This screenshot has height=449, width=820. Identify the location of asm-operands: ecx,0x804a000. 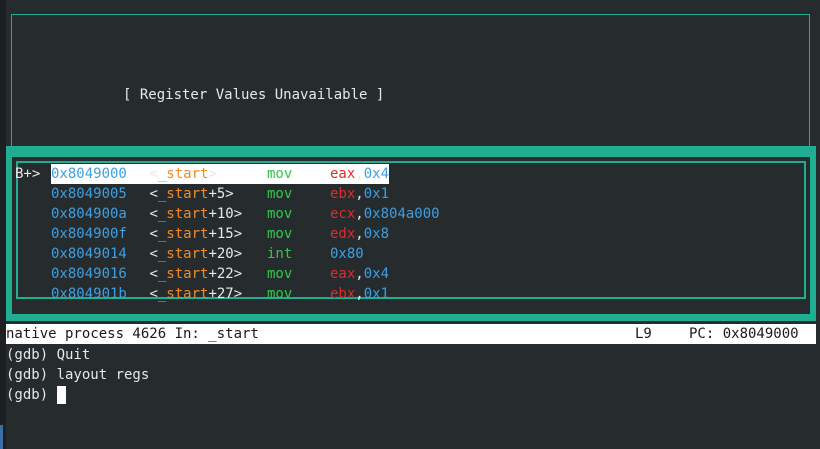
(385, 214).